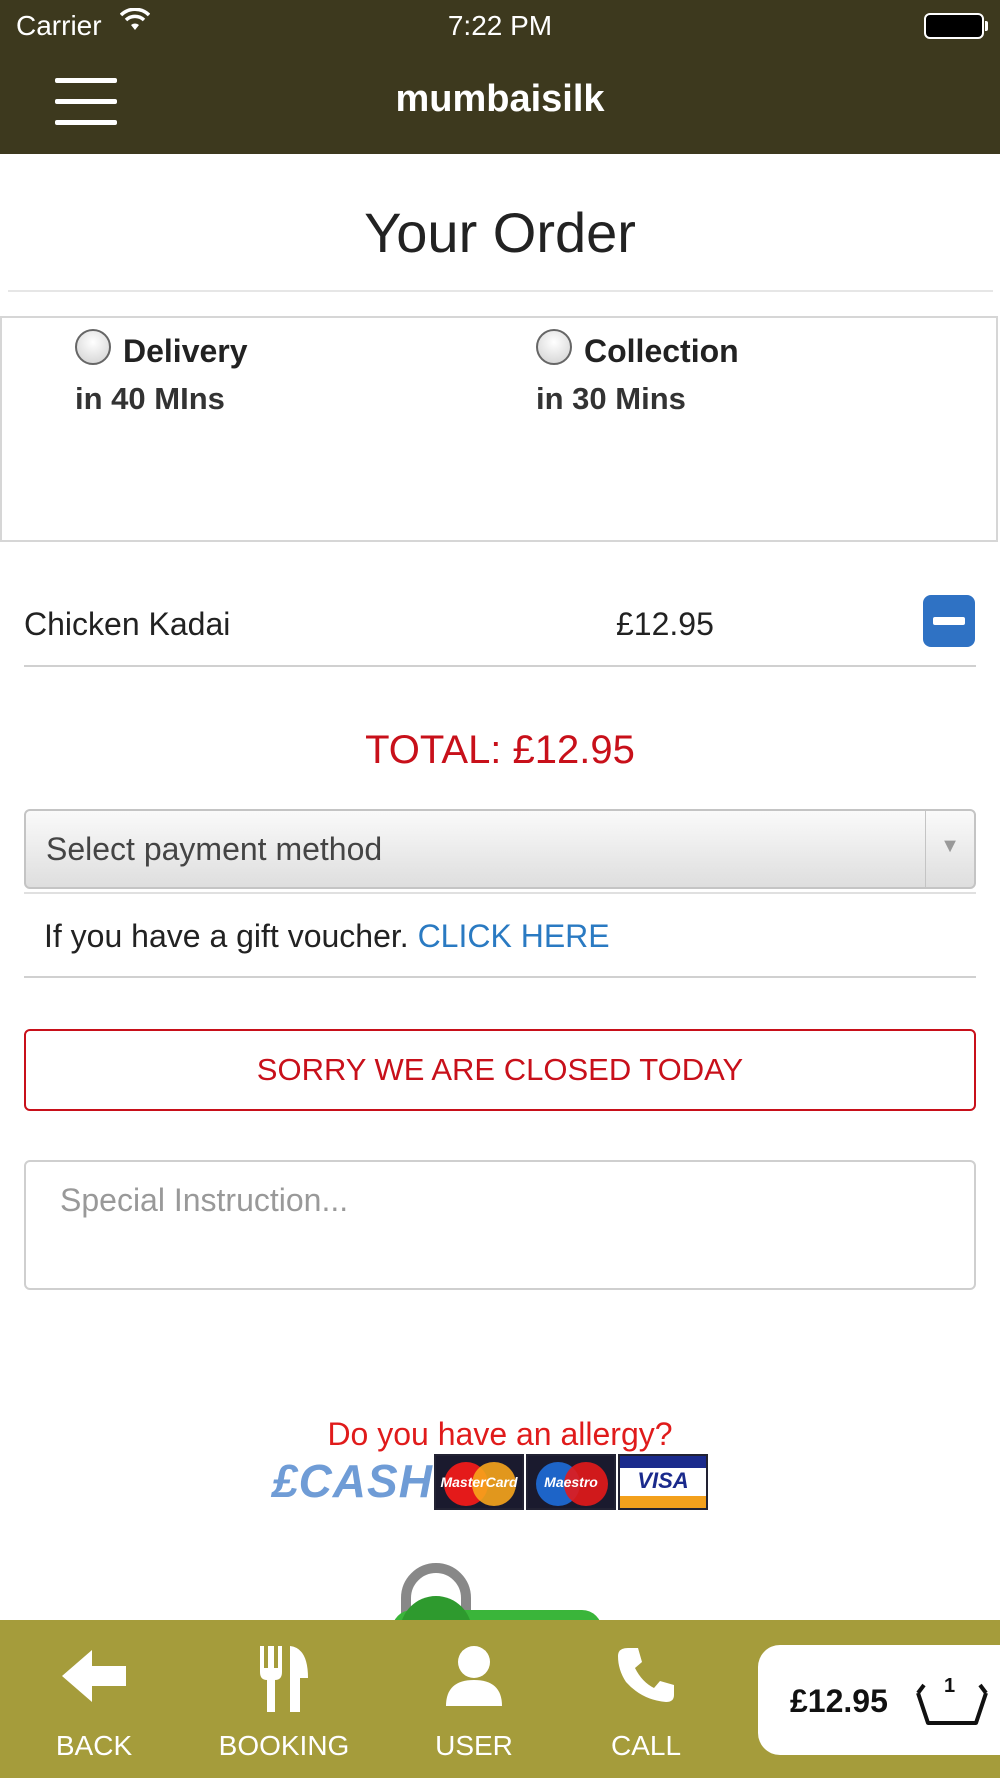 Image resolution: width=1000 pixels, height=1778 pixels. I want to click on gift-voucher-row: If you have a gift voucher. CLICK HERE, so click(327, 936).